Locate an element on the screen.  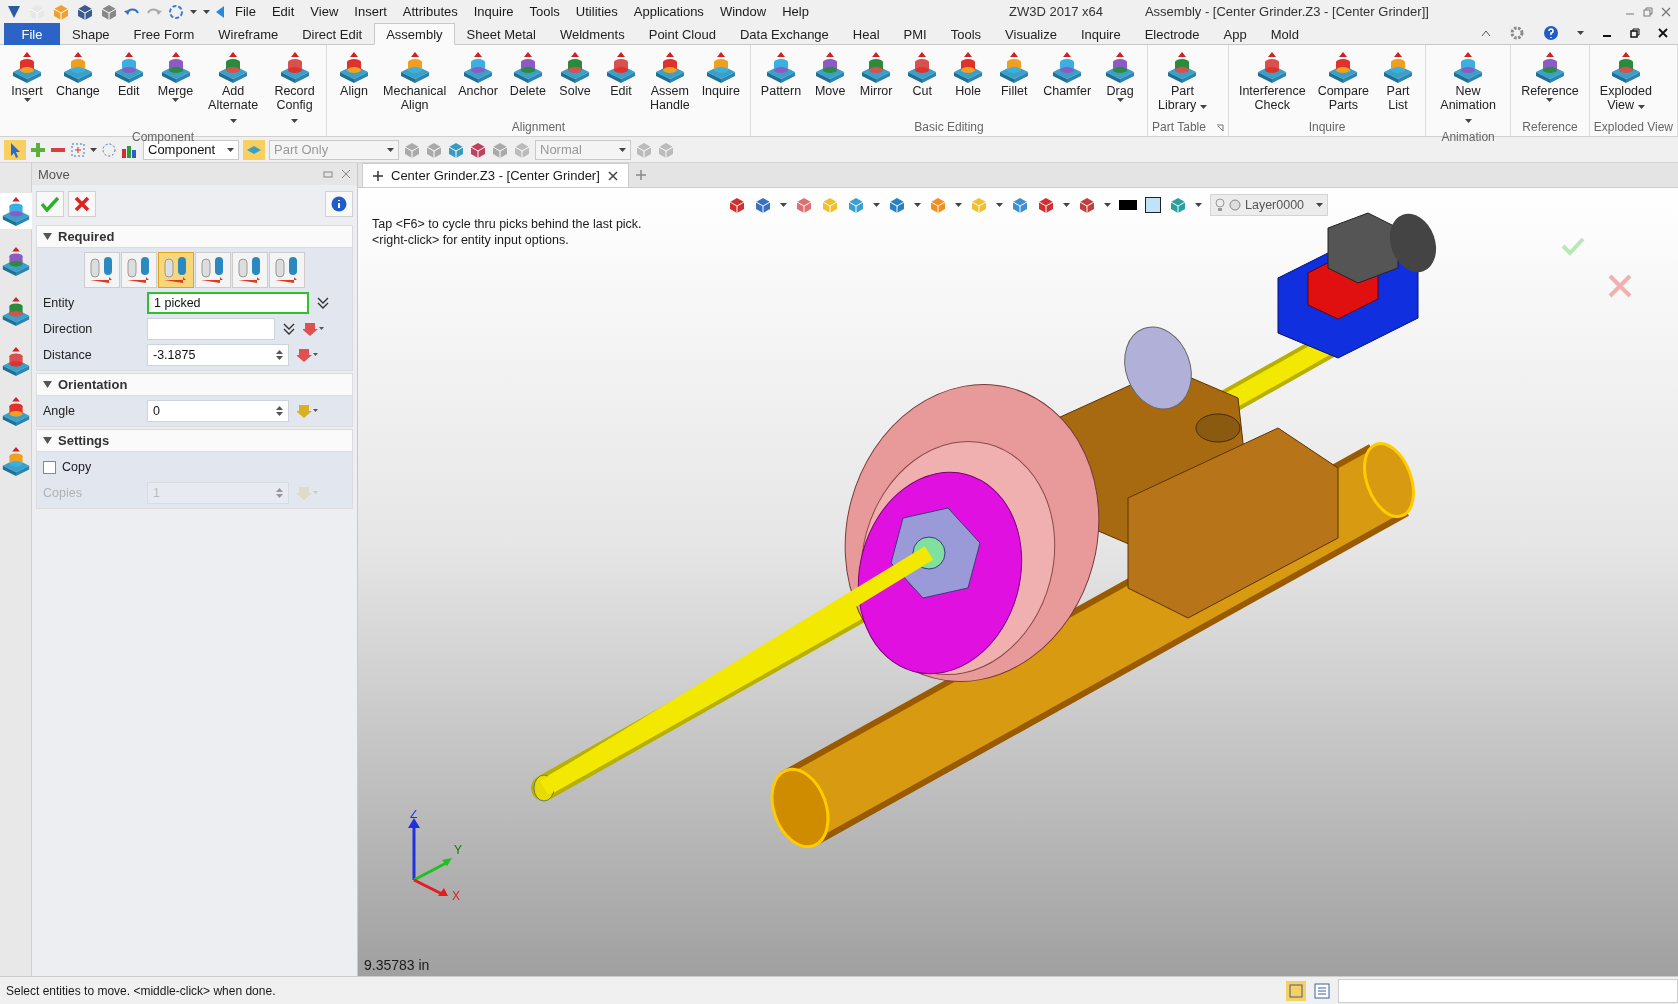
section-header: Required is located at coordinates (194, 236).